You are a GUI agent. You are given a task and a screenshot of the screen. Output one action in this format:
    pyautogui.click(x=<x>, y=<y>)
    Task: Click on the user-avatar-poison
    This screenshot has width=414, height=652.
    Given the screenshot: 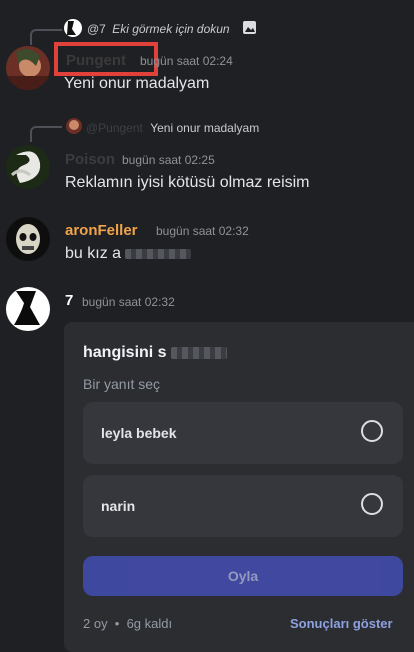 What is the action you would take?
    pyautogui.click(x=28, y=167)
    